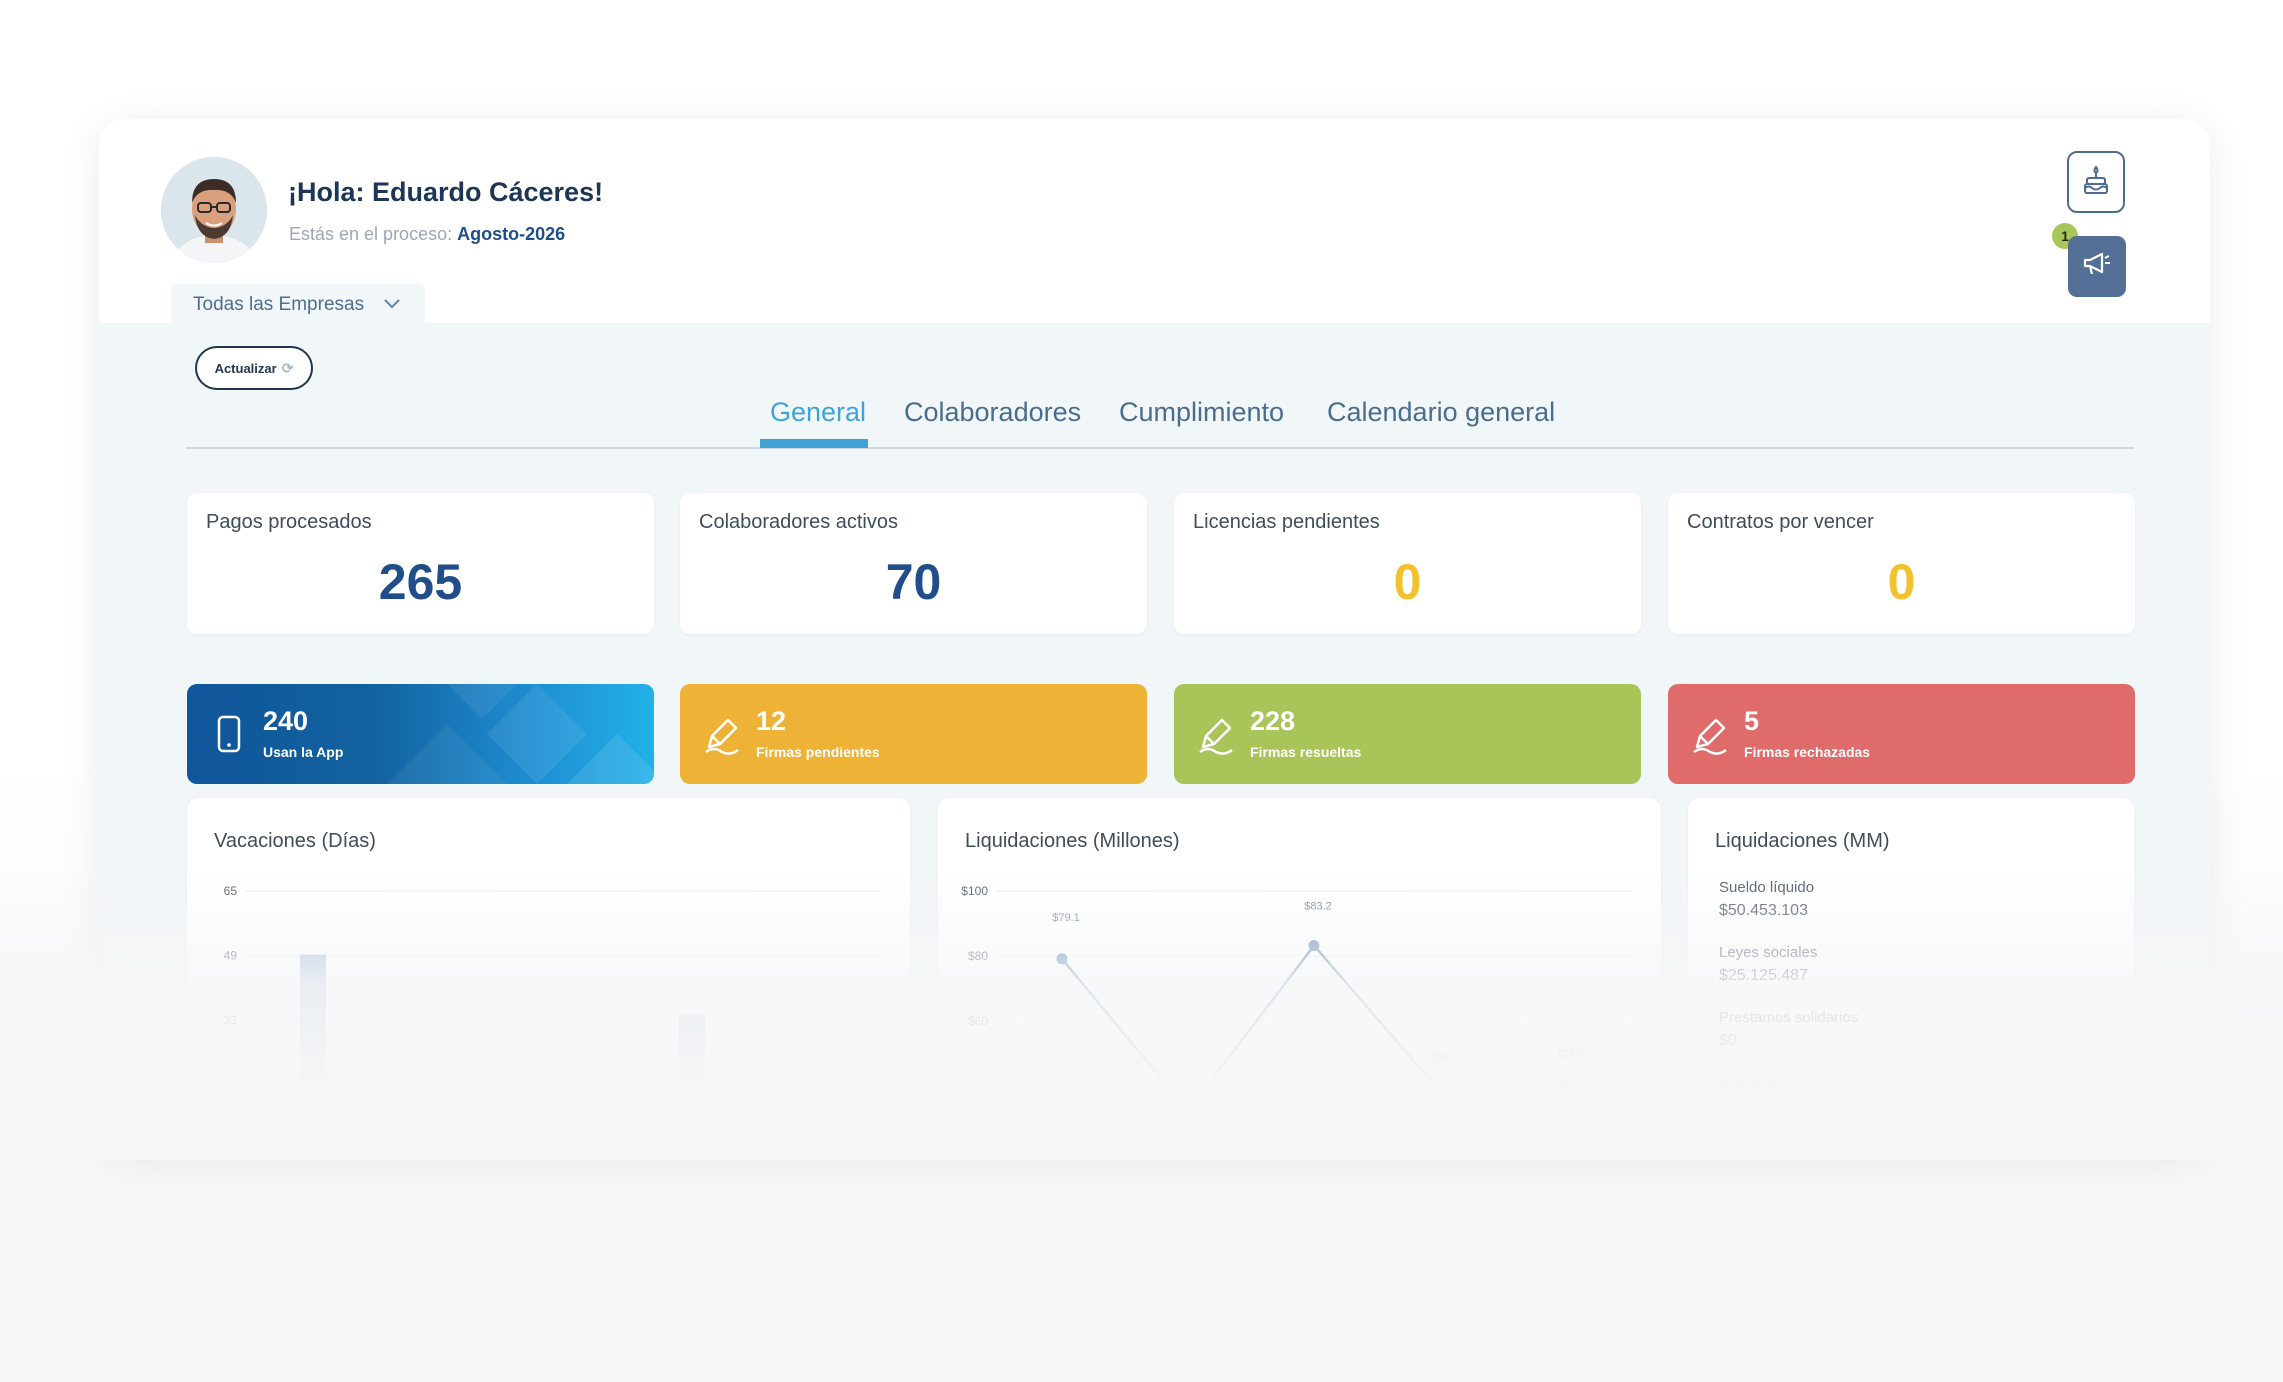 The width and height of the screenshot is (2283, 1382). Describe the element at coordinates (1728, 1040) in the screenshot. I see `summary-value: $0` at that location.